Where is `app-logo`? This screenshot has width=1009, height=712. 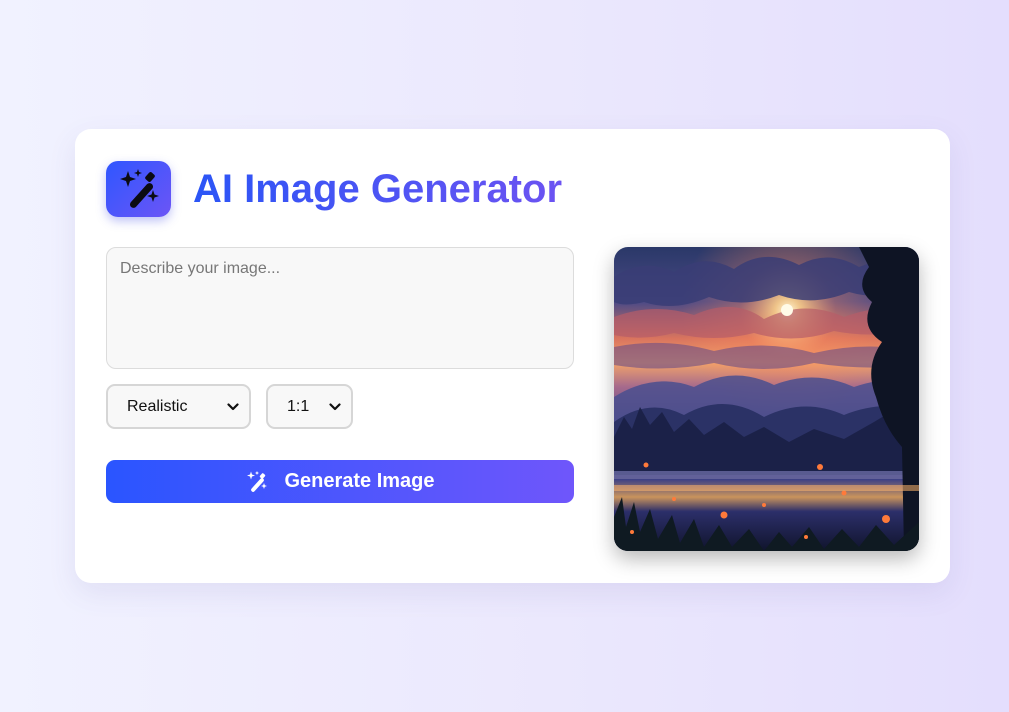 app-logo is located at coordinates (138, 189).